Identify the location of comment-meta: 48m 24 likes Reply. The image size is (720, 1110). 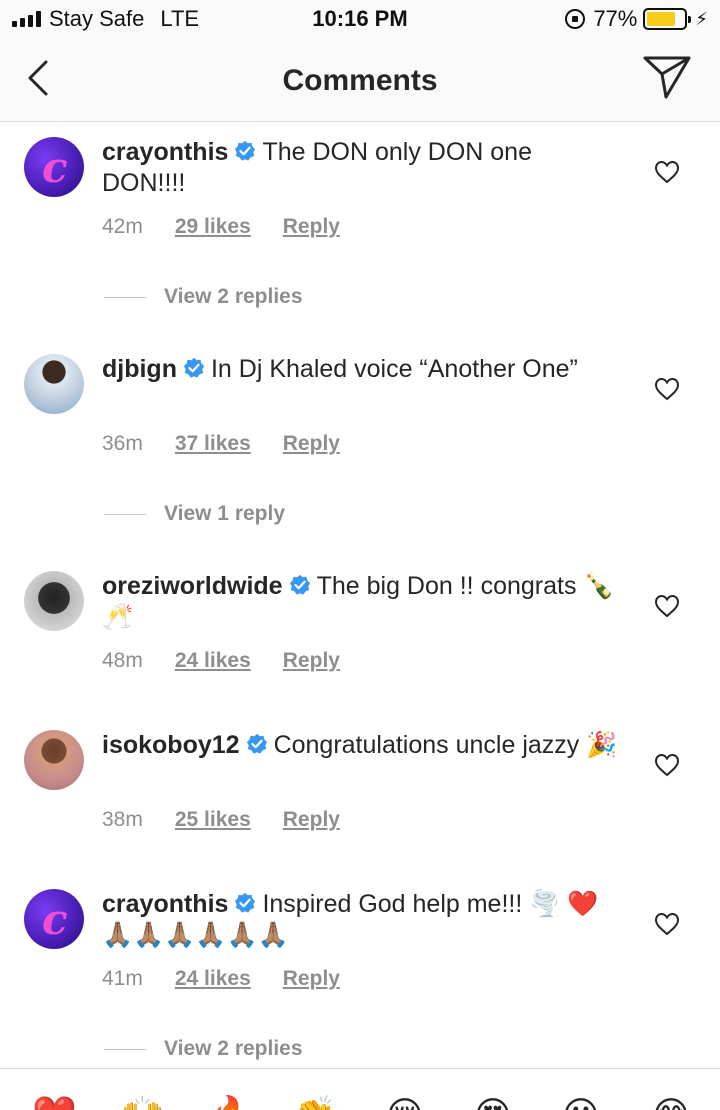
(237, 661).